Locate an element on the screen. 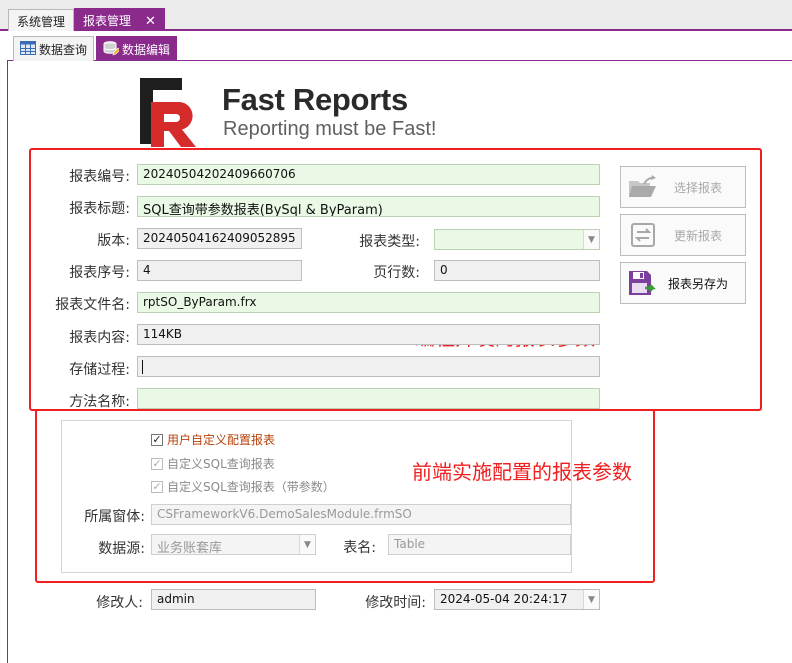 The height and width of the screenshot is (663, 792). label-file-name: 报表文件名: is located at coordinates (92, 305).